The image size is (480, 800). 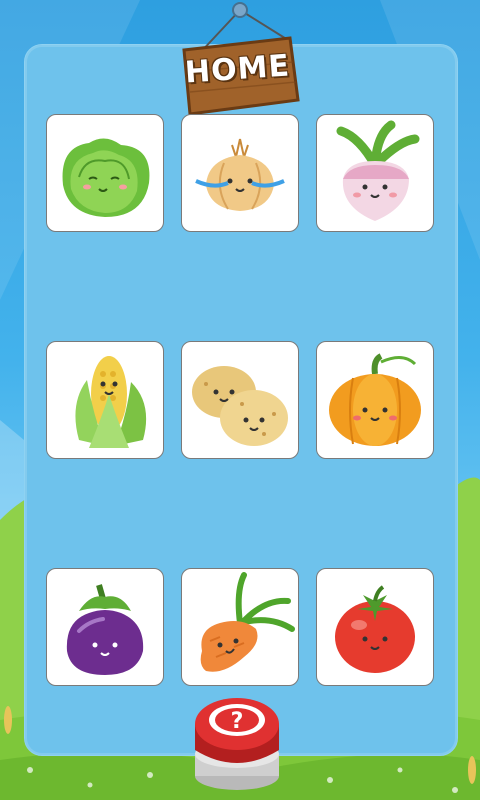 I want to click on card-turnip, so click(x=375, y=173).